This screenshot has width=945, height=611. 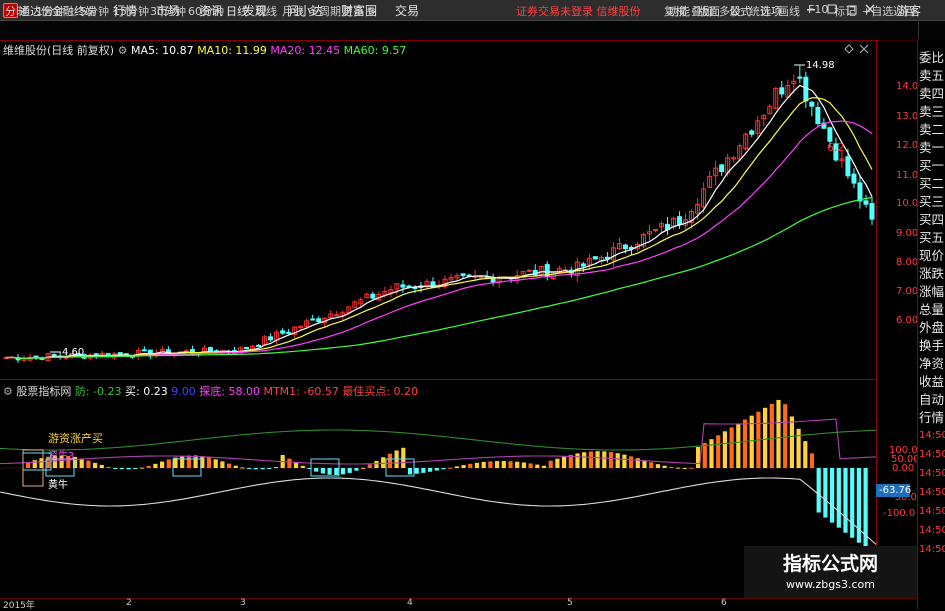 I want to click on period-30min: 30分钟, so click(x=168, y=11).